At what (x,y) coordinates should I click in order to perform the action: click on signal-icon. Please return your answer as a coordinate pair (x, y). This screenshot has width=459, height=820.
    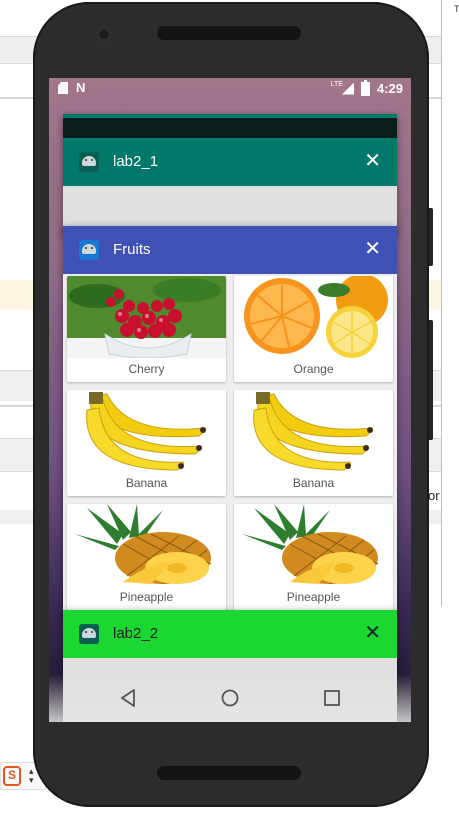
    Looking at the image, I should click on (347, 88).